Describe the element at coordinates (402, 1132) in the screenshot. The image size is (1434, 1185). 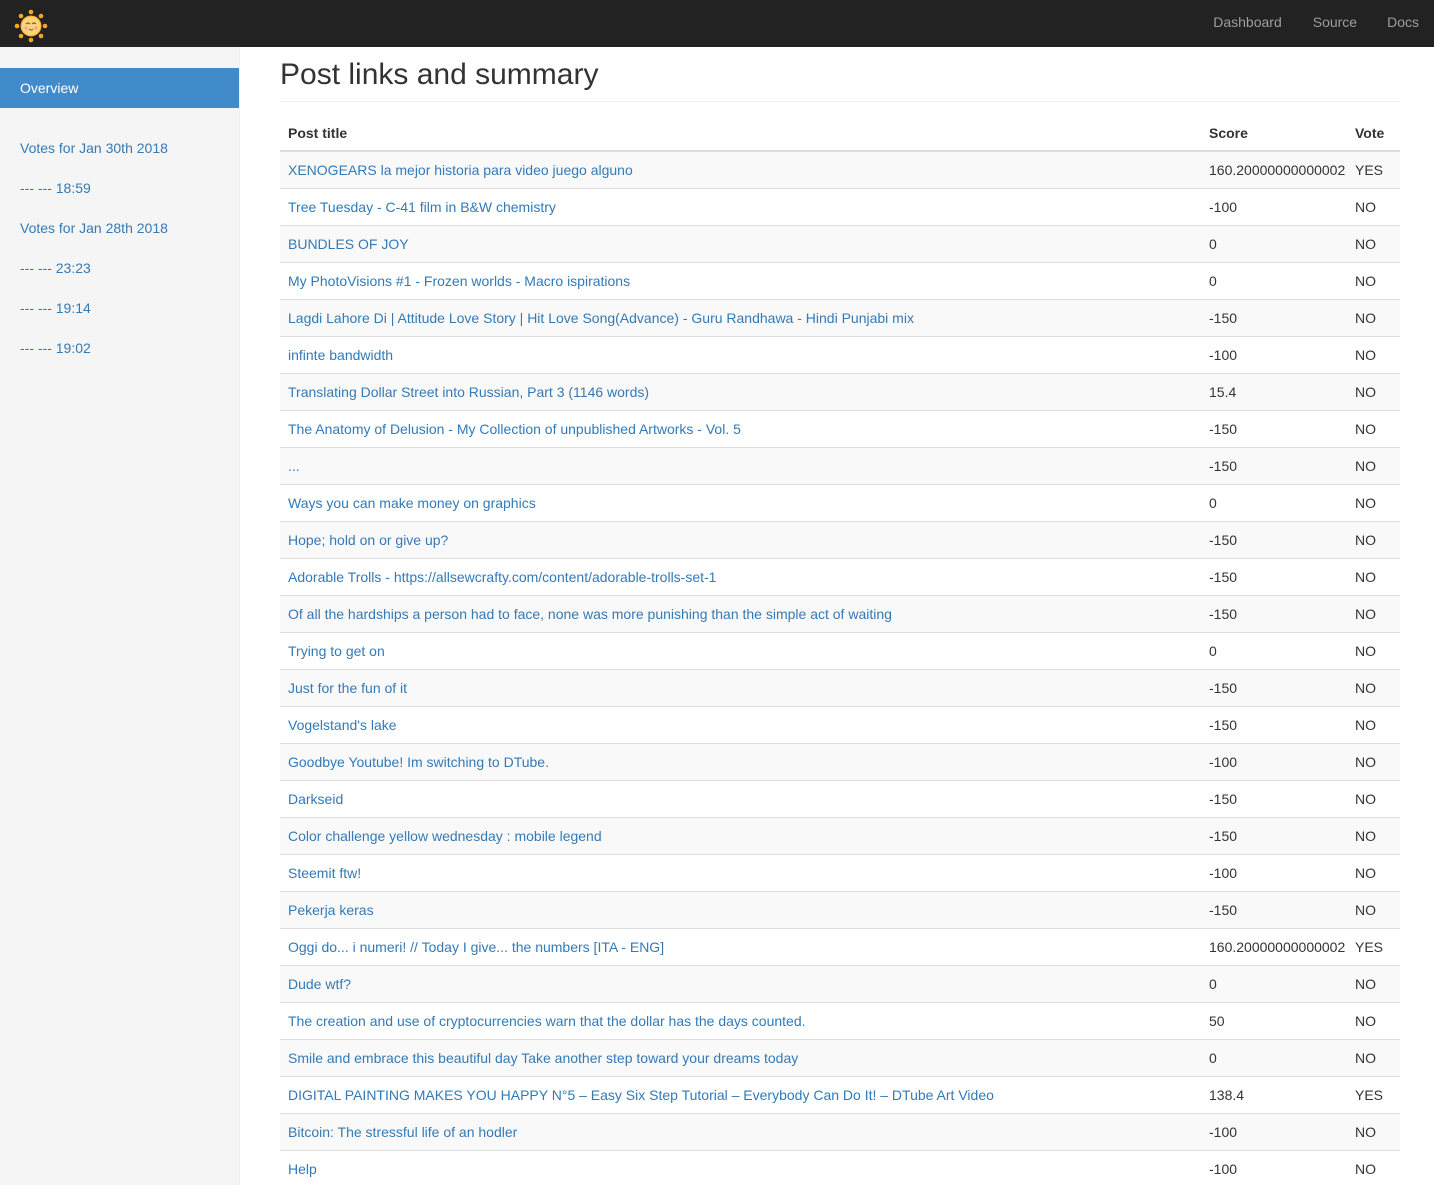
I see `post-title-link: Bitcoin: The stressful life of an hodler` at that location.